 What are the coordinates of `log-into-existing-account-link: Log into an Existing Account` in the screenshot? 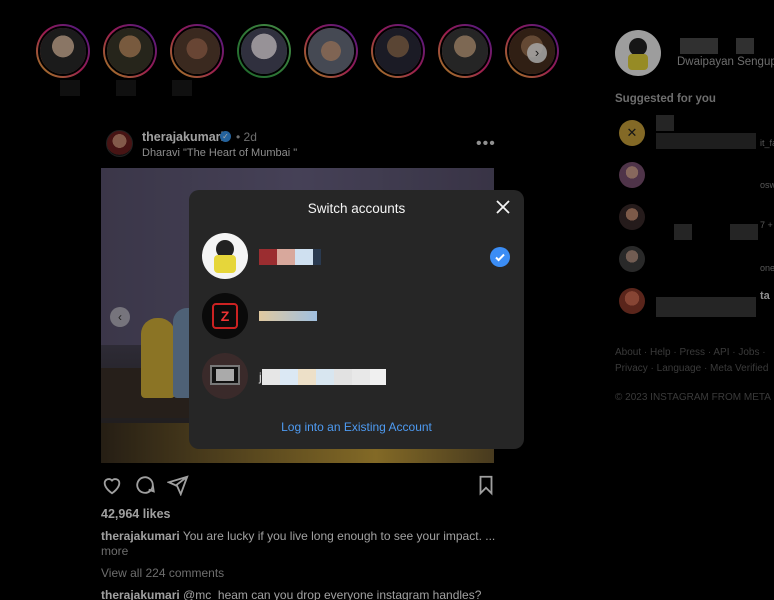 It's located at (356, 427).